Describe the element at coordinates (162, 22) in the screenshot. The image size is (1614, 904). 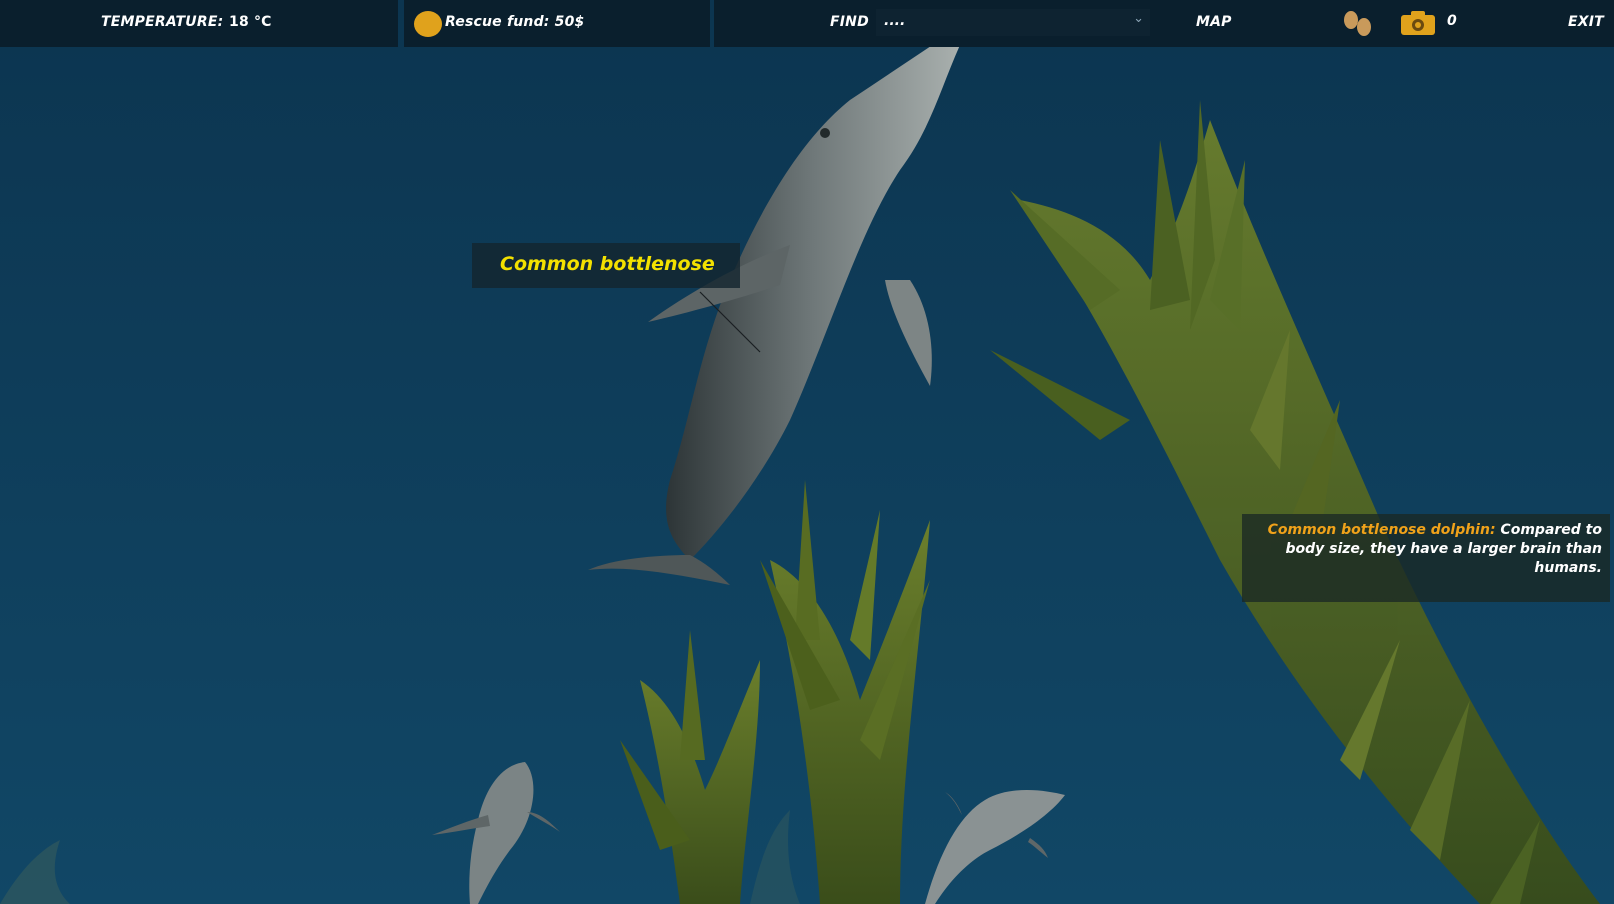
I see `temperature-label: TEMPERATURE:` at that location.